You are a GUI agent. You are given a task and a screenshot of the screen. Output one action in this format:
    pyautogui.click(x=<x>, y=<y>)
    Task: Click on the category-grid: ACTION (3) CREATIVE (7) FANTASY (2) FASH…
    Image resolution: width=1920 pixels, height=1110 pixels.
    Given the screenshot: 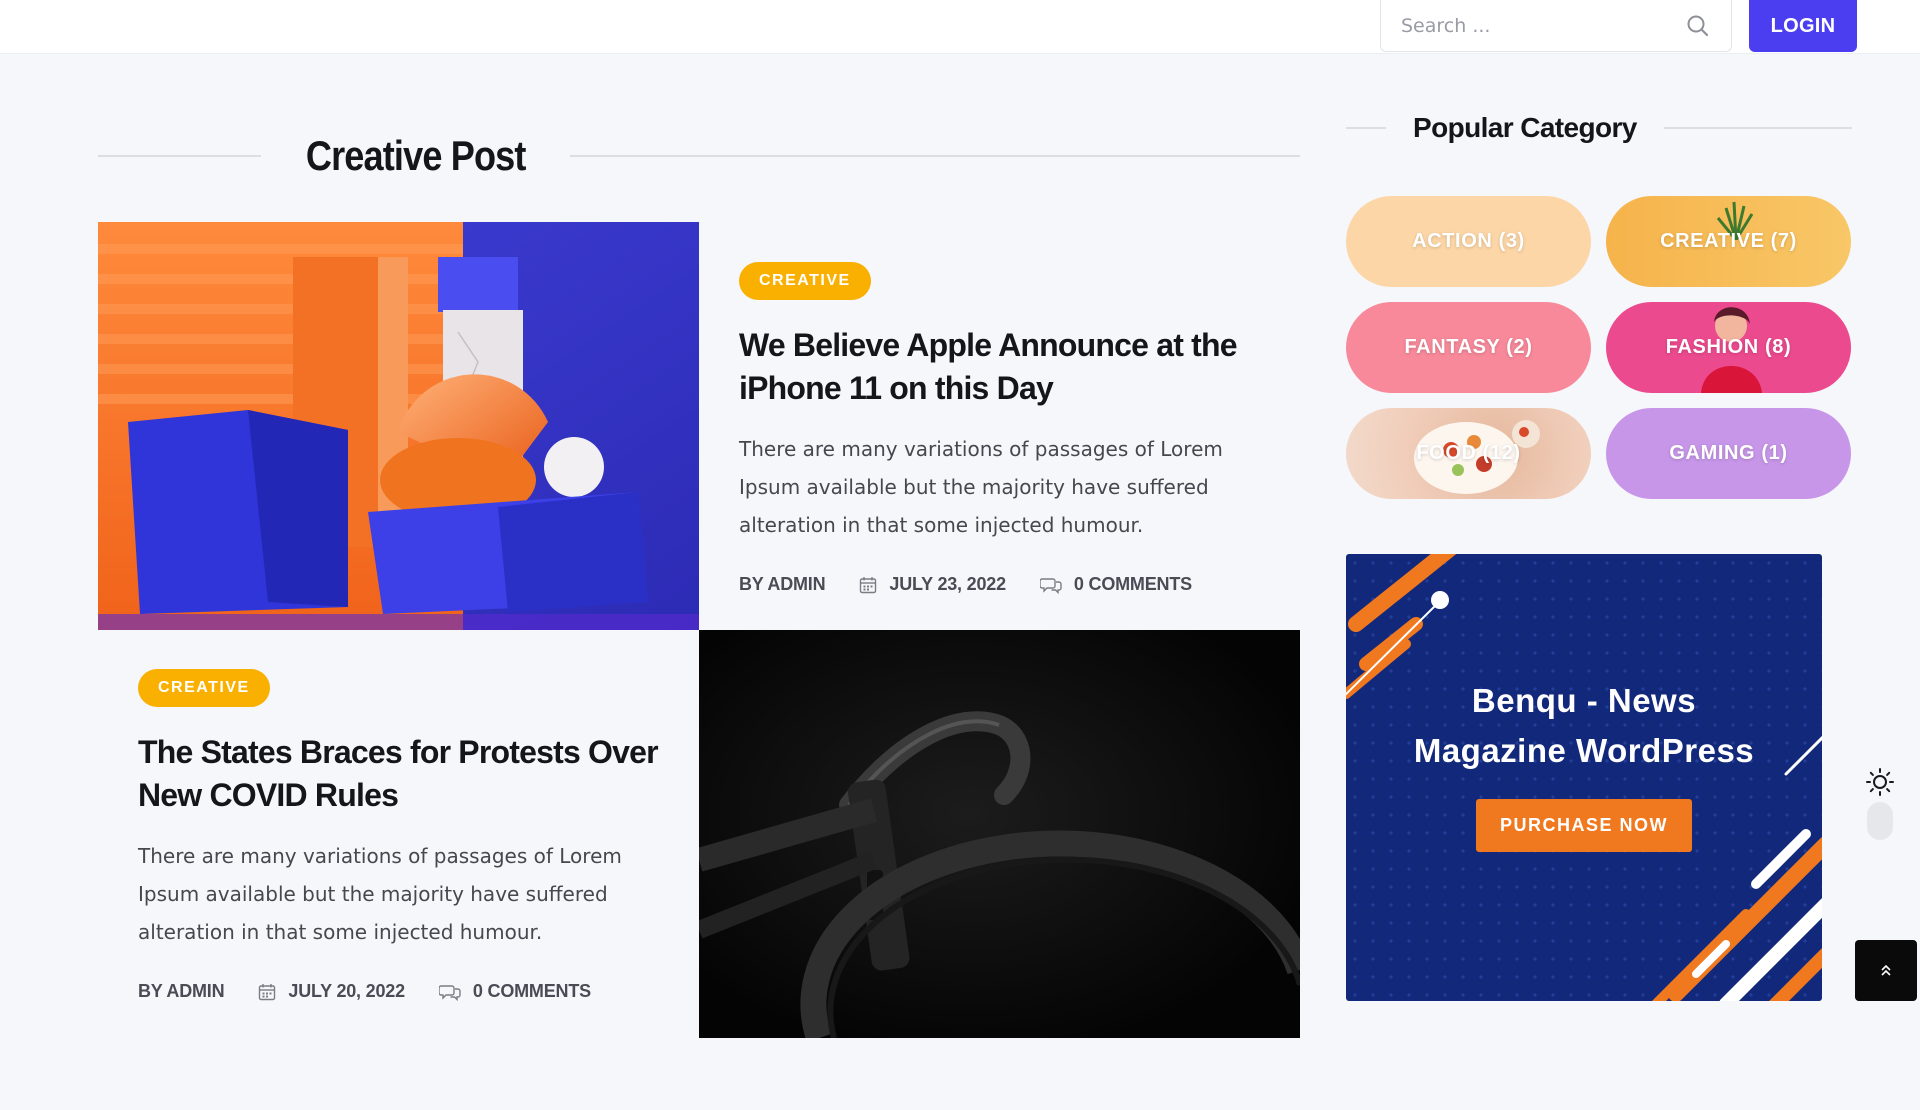 What is the action you would take?
    pyautogui.click(x=1599, y=347)
    